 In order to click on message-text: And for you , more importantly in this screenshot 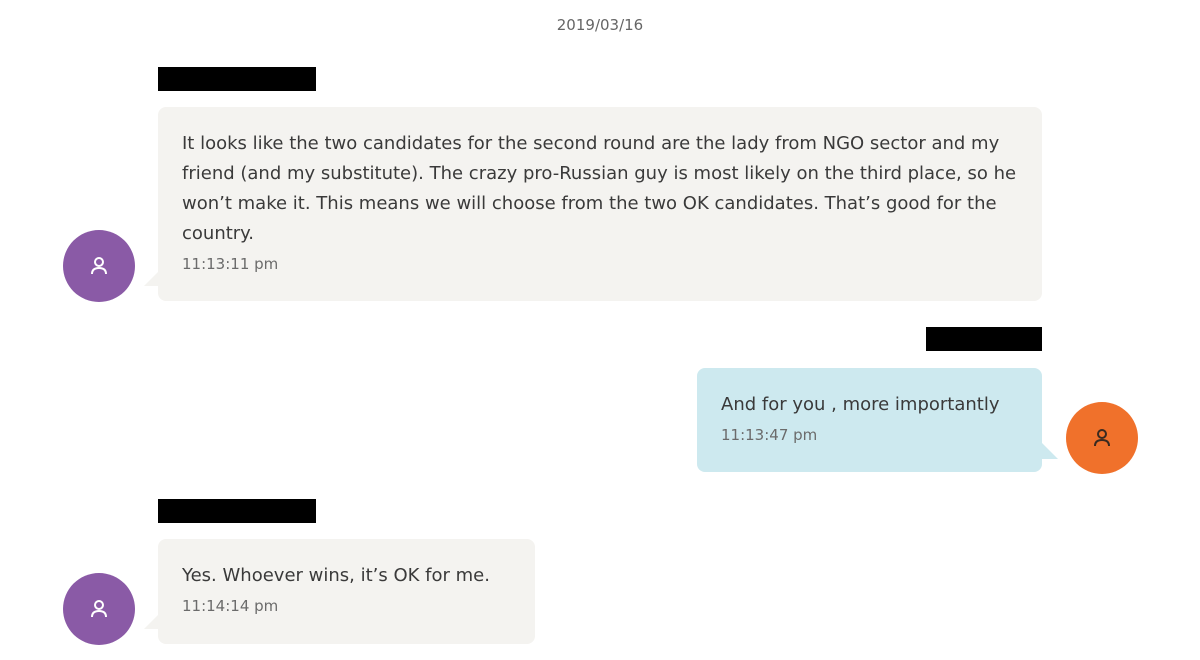, I will do `click(860, 404)`.